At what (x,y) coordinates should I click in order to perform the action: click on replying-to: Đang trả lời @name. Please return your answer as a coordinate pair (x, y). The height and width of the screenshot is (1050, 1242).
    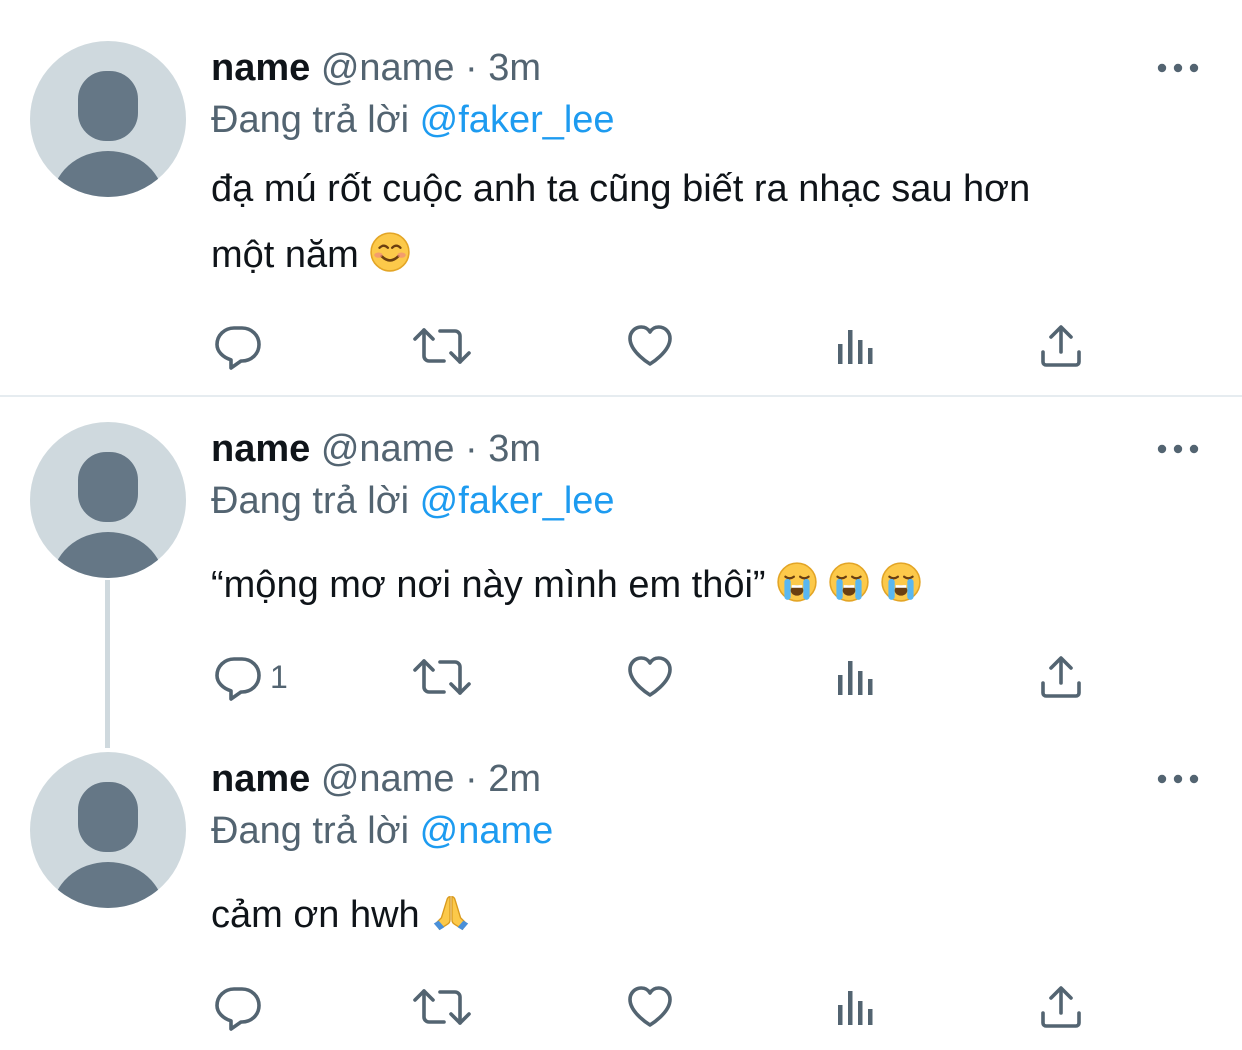
    Looking at the image, I should click on (382, 831).